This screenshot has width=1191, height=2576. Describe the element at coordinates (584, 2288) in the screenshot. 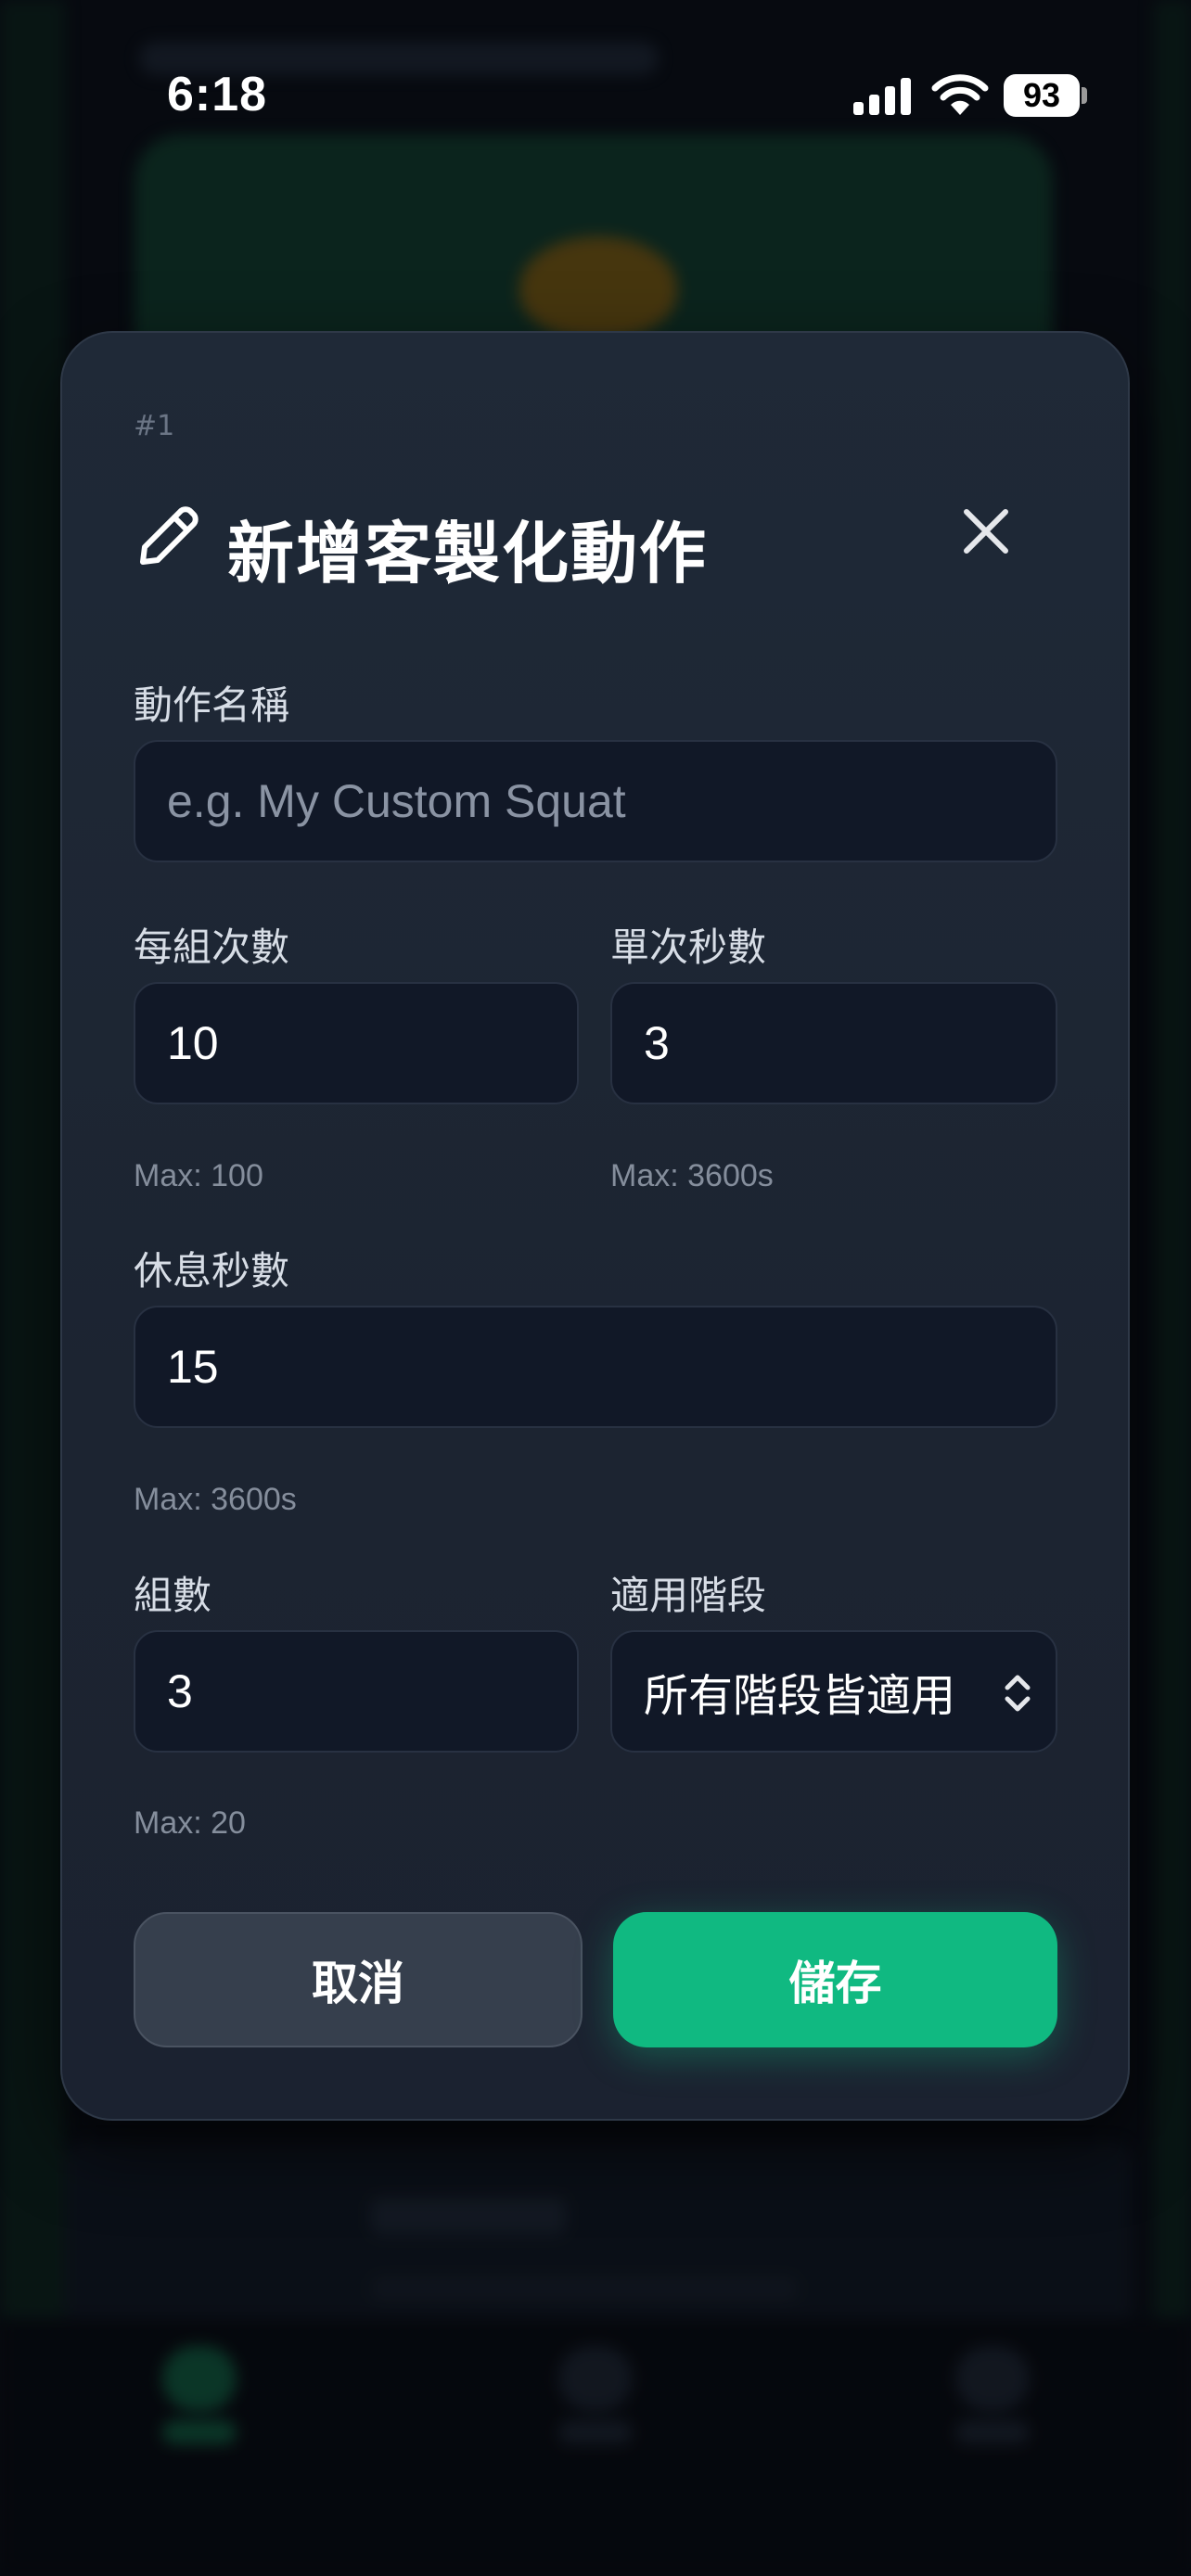

I see `background-card-subtitle` at that location.